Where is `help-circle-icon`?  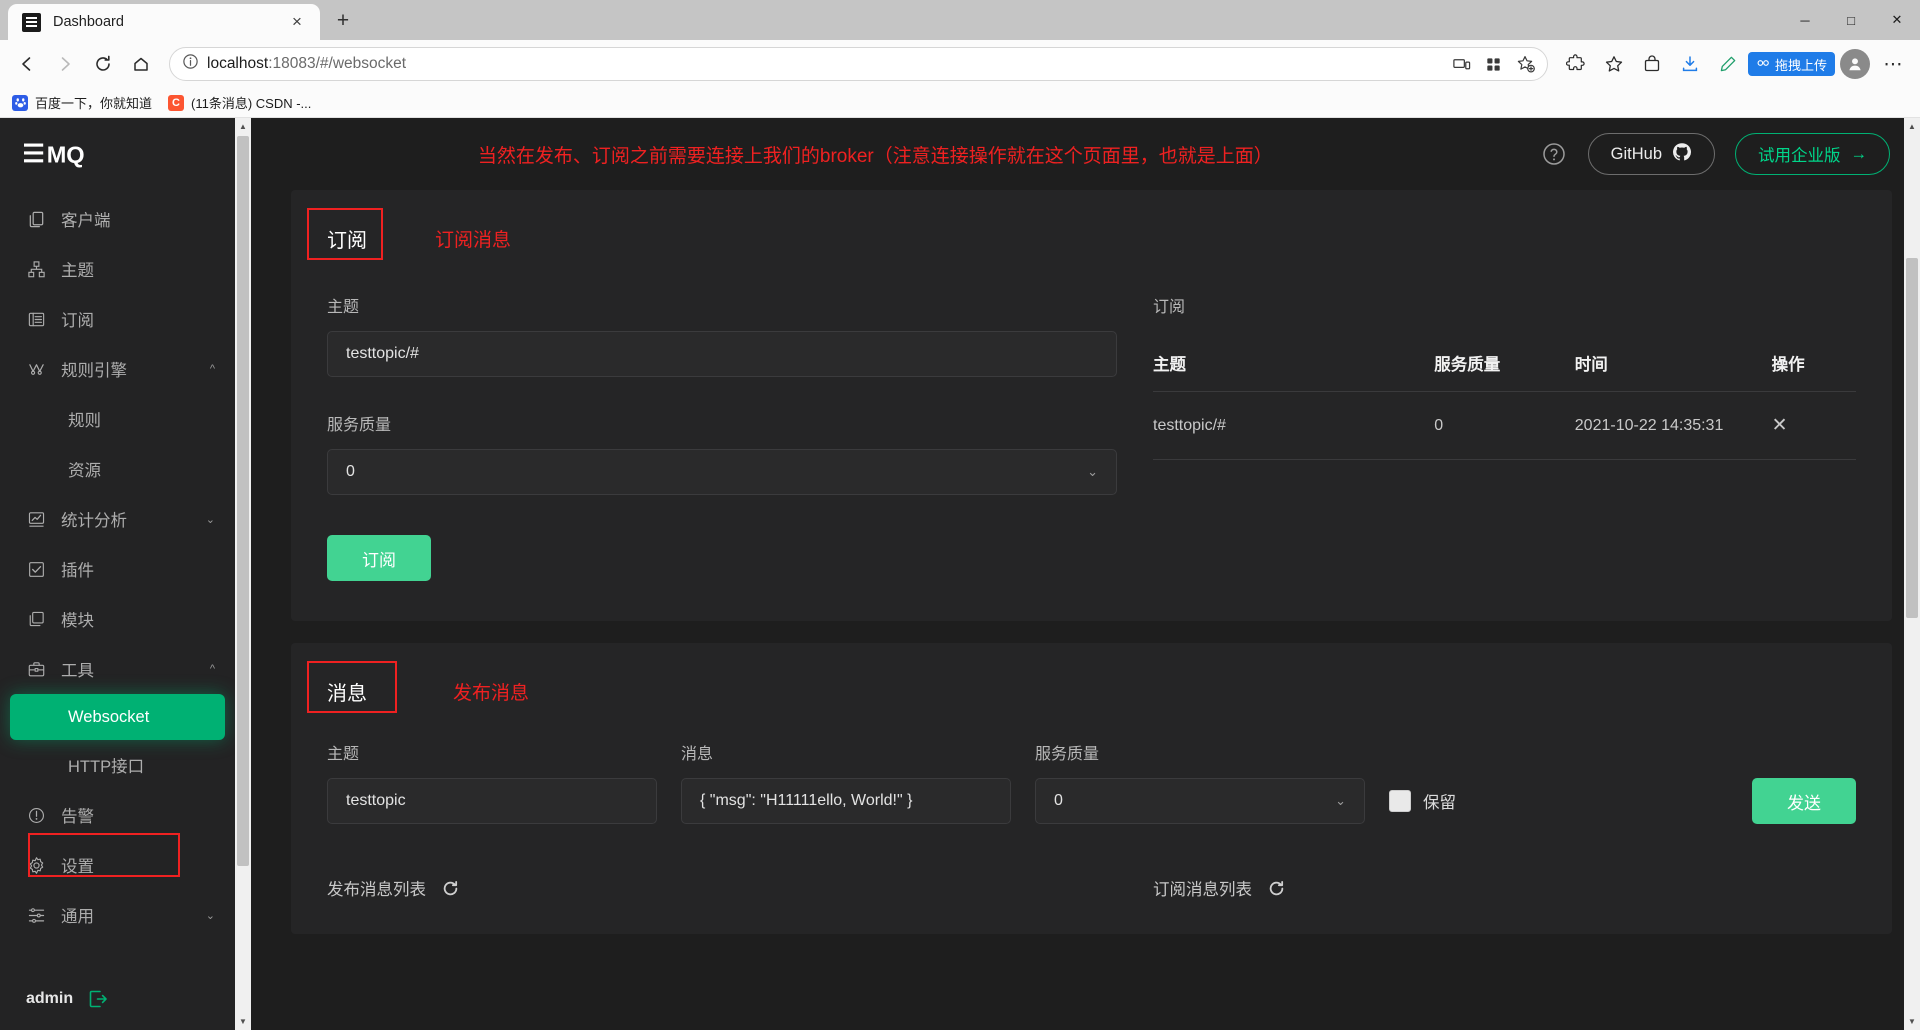
help-circle-icon is located at coordinates (1554, 154).